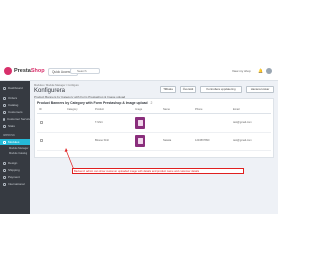 The height and width of the screenshot is (278, 320). I want to click on annotation-arrow-head, so click(66, 150).